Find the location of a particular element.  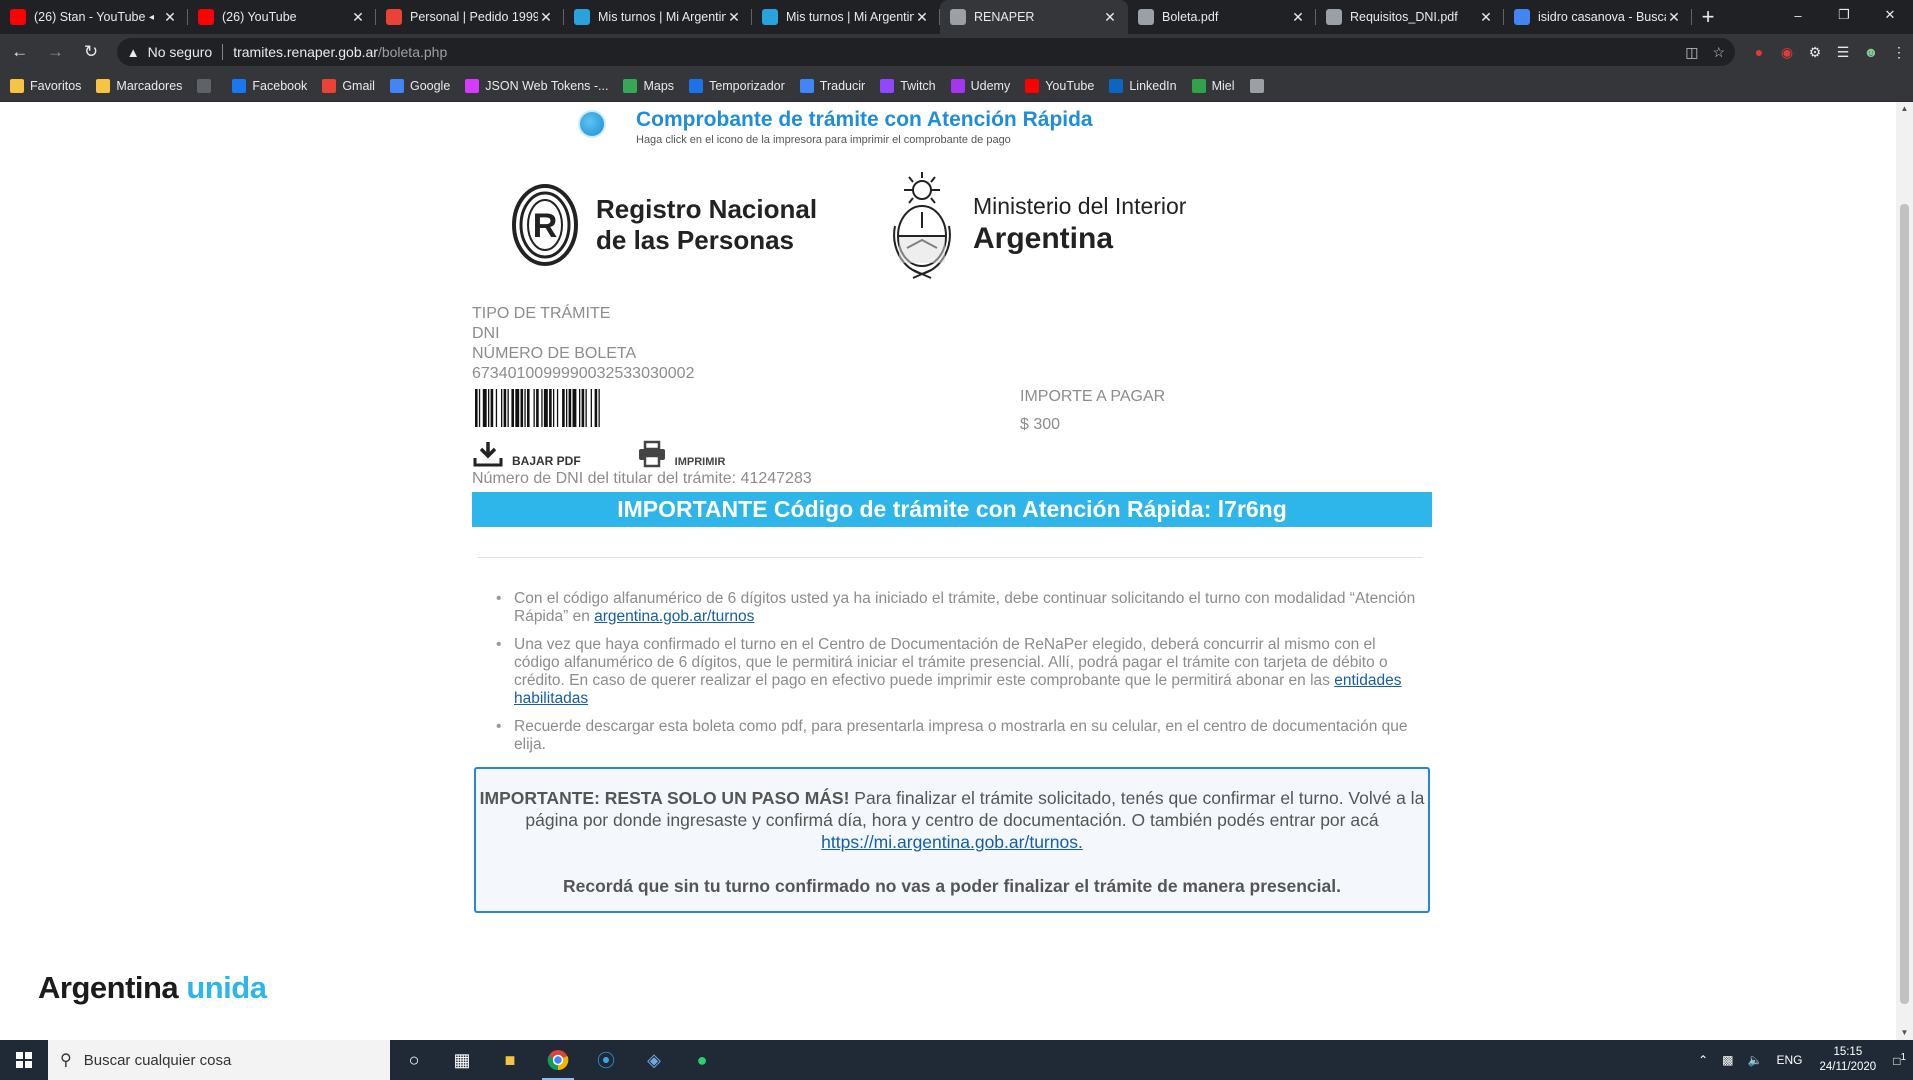

url-path: /boleta.php is located at coordinates (412, 52).